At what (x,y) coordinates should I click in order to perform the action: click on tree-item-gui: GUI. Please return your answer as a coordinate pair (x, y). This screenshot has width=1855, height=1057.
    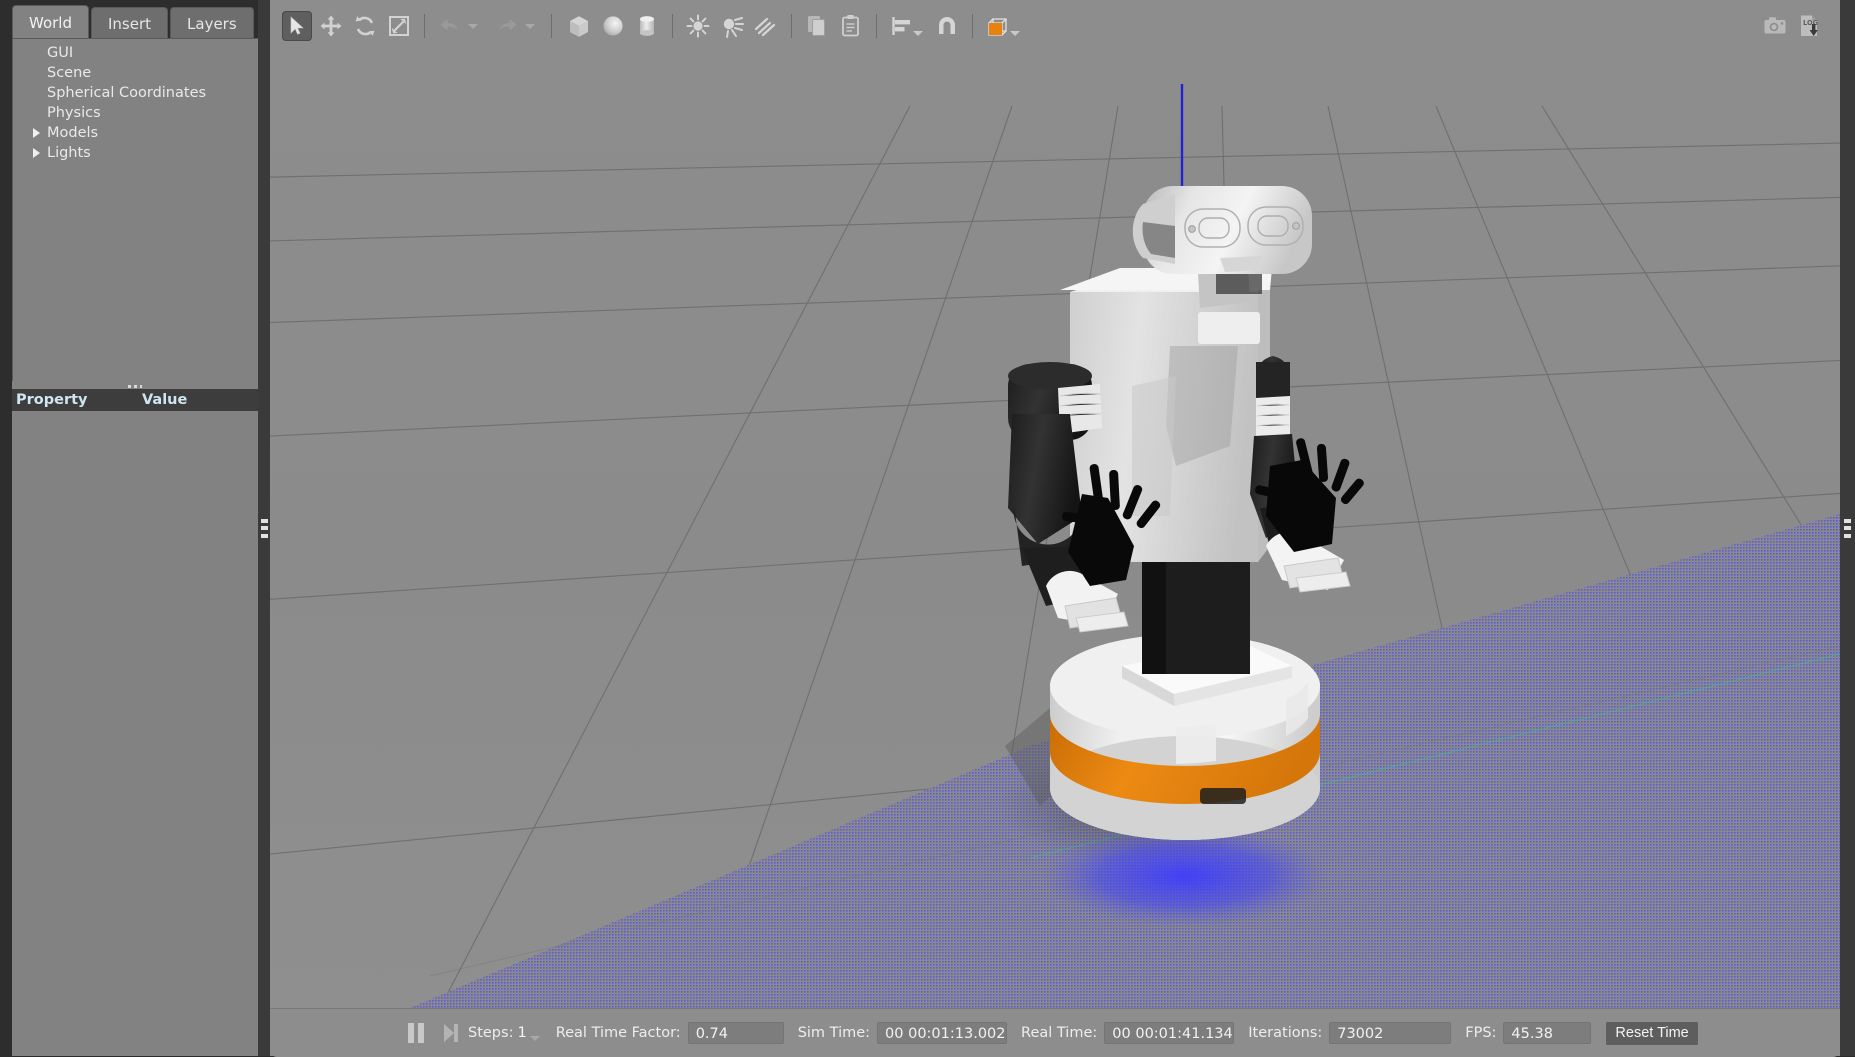
    Looking at the image, I should click on (136, 53).